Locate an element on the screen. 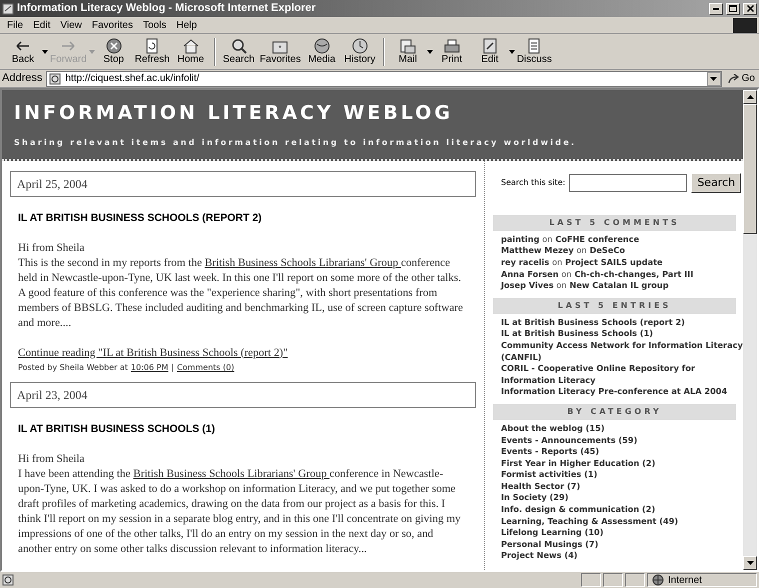 The width and height of the screenshot is (759, 588). entry-link: IL at British Business Schools (report 2) is located at coordinates (618, 322).